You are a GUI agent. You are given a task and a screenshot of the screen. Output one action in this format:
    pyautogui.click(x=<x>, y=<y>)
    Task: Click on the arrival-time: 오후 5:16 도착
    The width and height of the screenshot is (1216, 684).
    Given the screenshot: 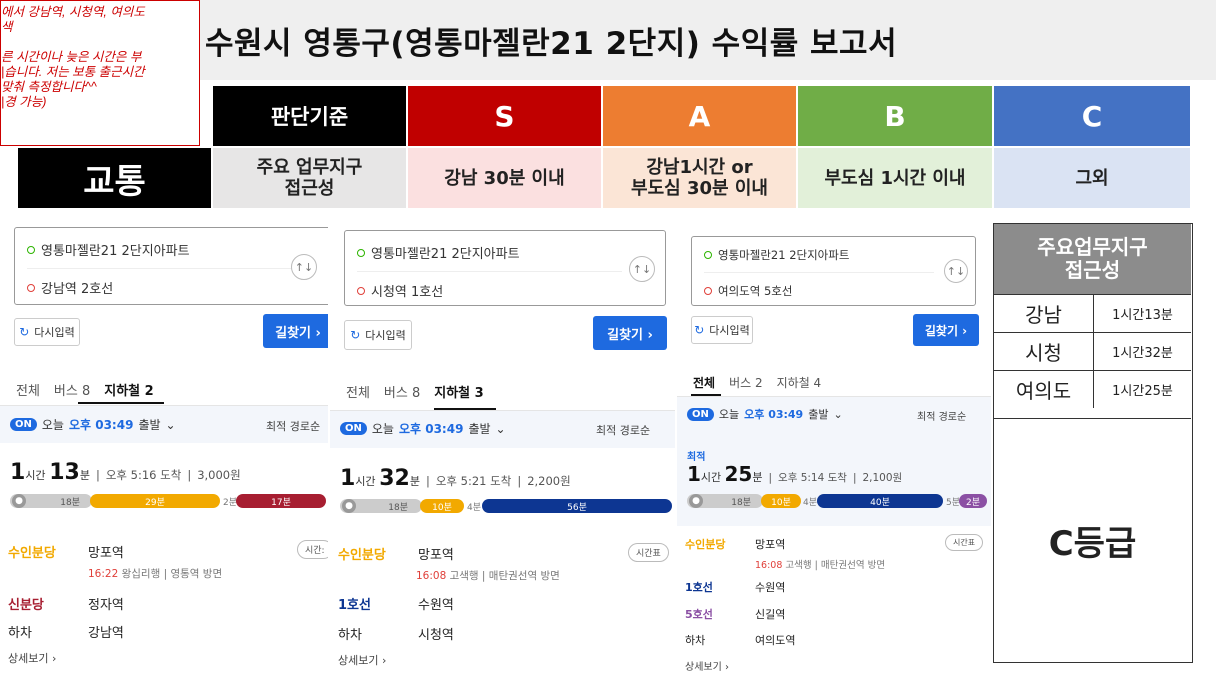 What is the action you would take?
    pyautogui.click(x=143, y=475)
    